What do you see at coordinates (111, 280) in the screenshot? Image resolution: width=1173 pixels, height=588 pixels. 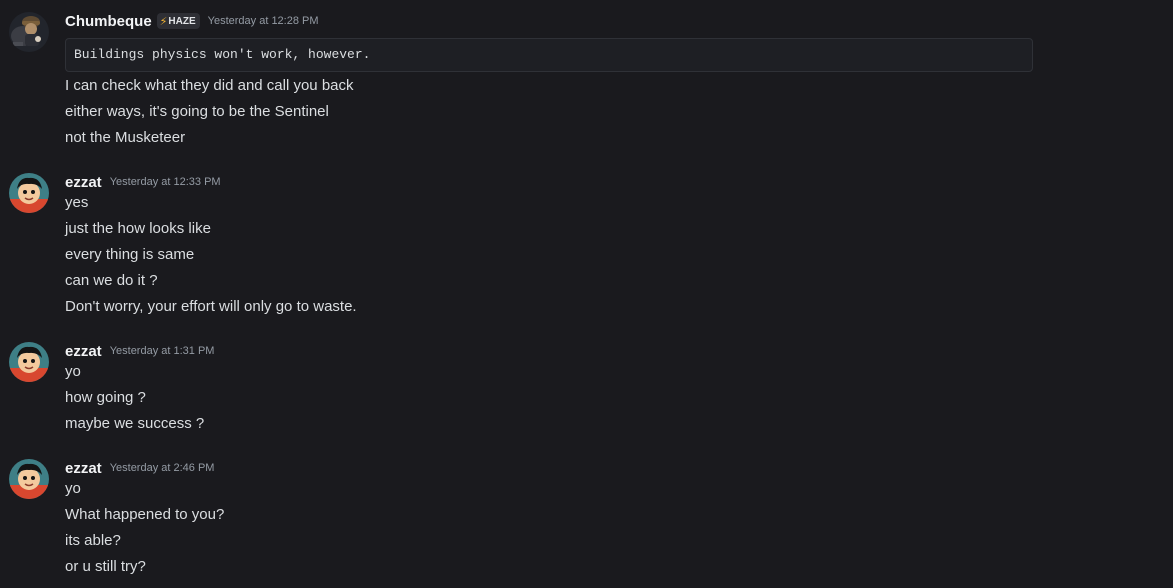 I see `message-text: can we do it ?` at bounding box center [111, 280].